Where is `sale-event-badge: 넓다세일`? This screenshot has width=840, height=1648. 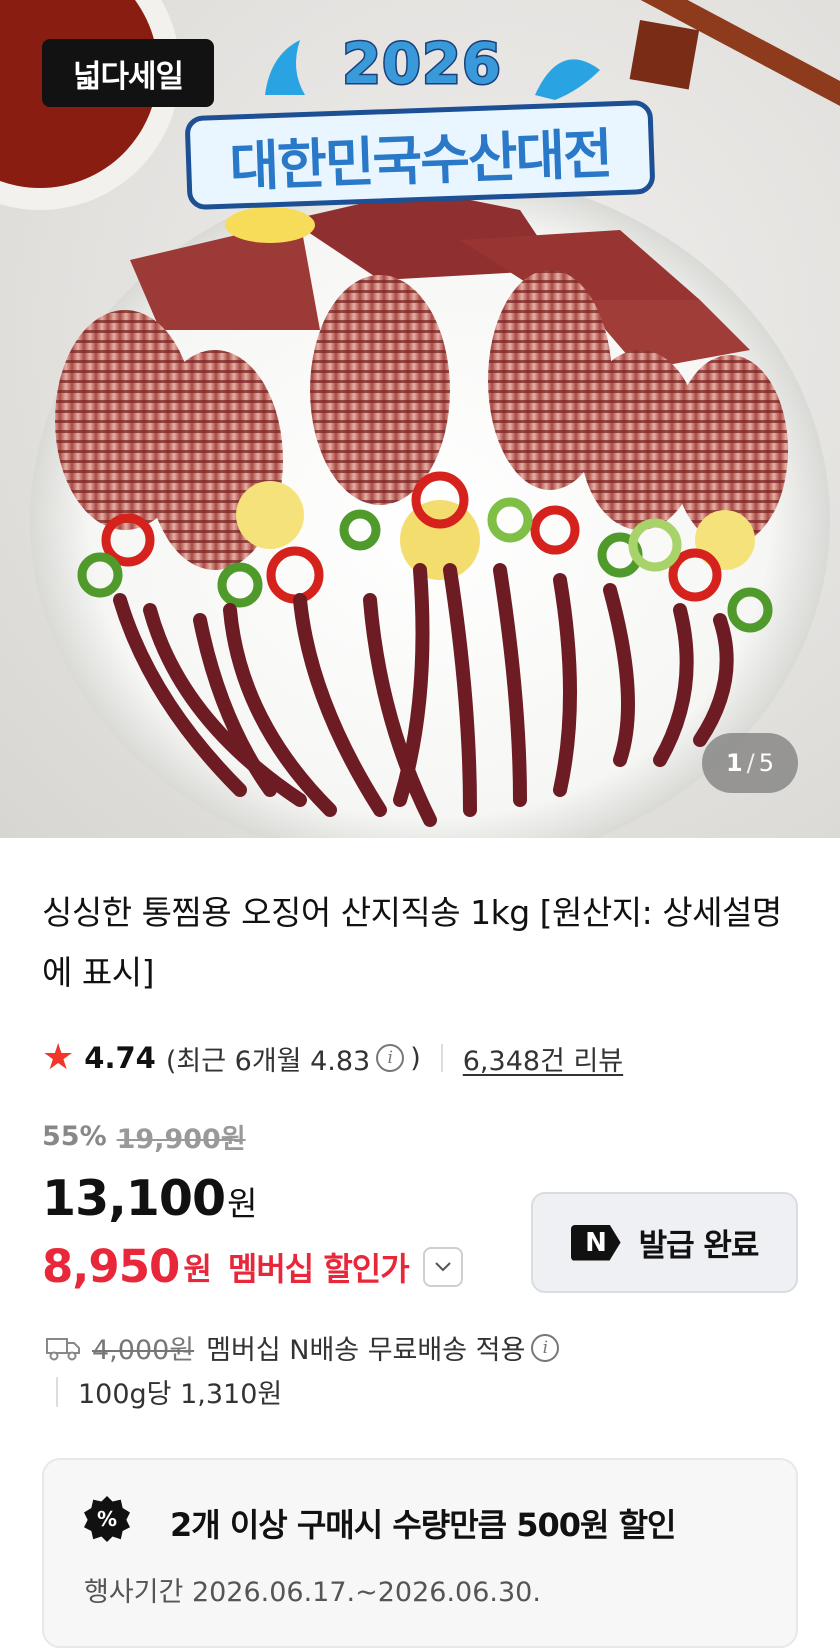 sale-event-badge: 넓다세일 is located at coordinates (128, 73).